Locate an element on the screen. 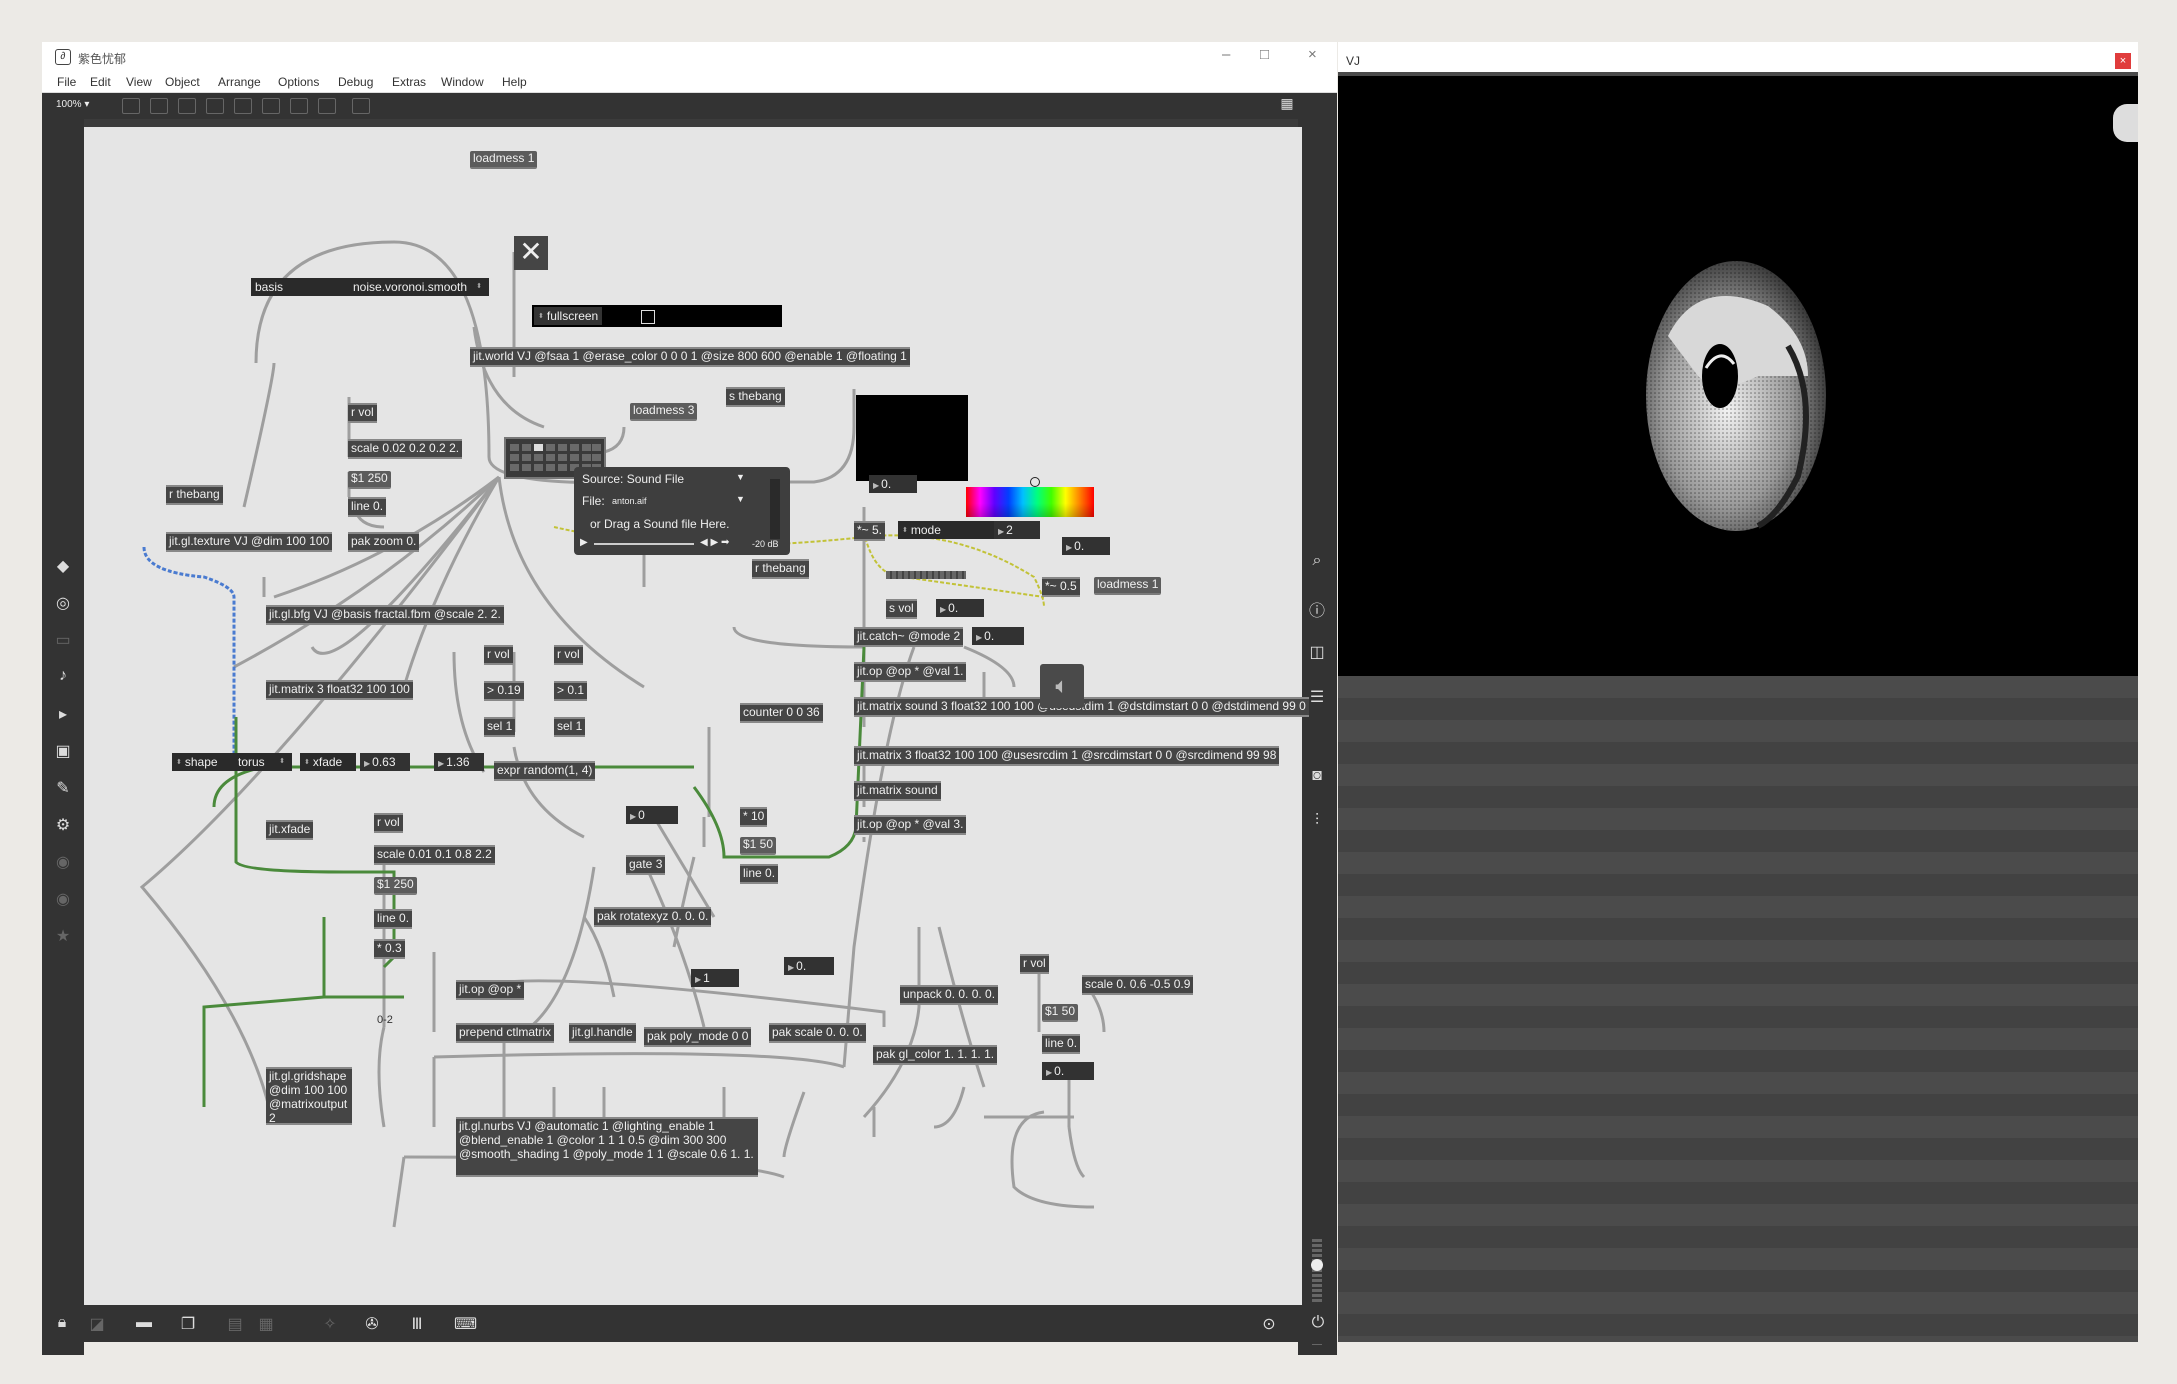 Image resolution: width=2177 pixels, height=1384 pixels. jit-op-object: jit.op @op * @val 3. is located at coordinates (910, 825).